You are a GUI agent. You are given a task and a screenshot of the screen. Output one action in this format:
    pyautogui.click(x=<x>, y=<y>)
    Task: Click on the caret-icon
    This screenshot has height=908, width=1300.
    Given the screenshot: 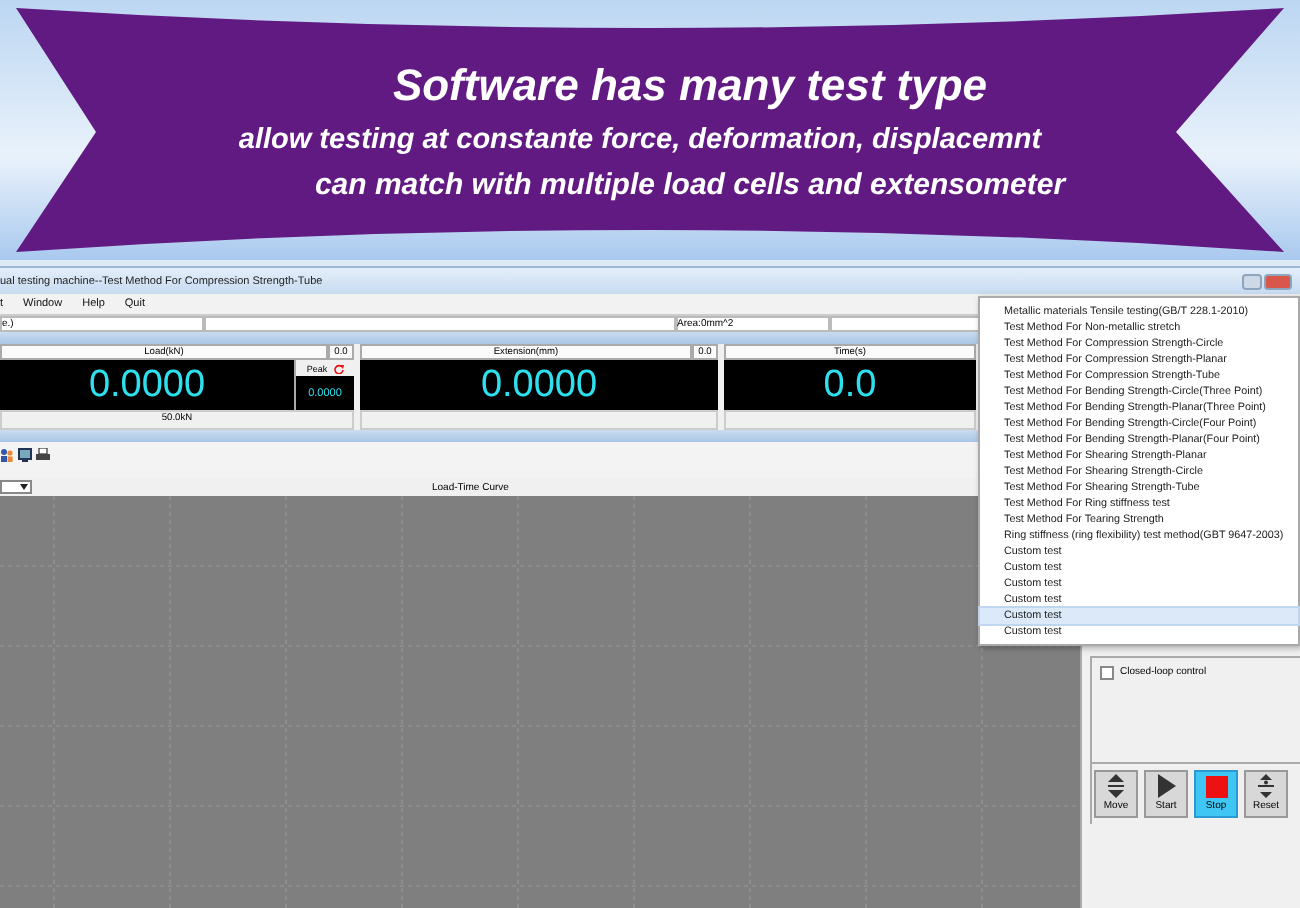 What is the action you would take?
    pyautogui.click(x=24, y=487)
    